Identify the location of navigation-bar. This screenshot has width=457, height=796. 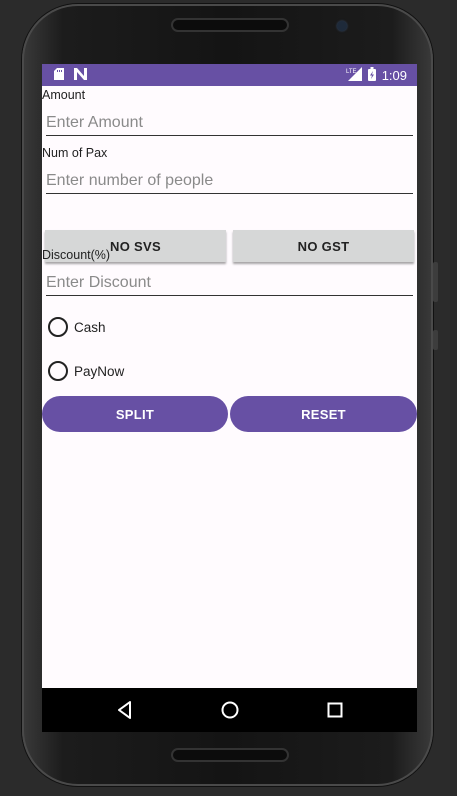
(229, 710).